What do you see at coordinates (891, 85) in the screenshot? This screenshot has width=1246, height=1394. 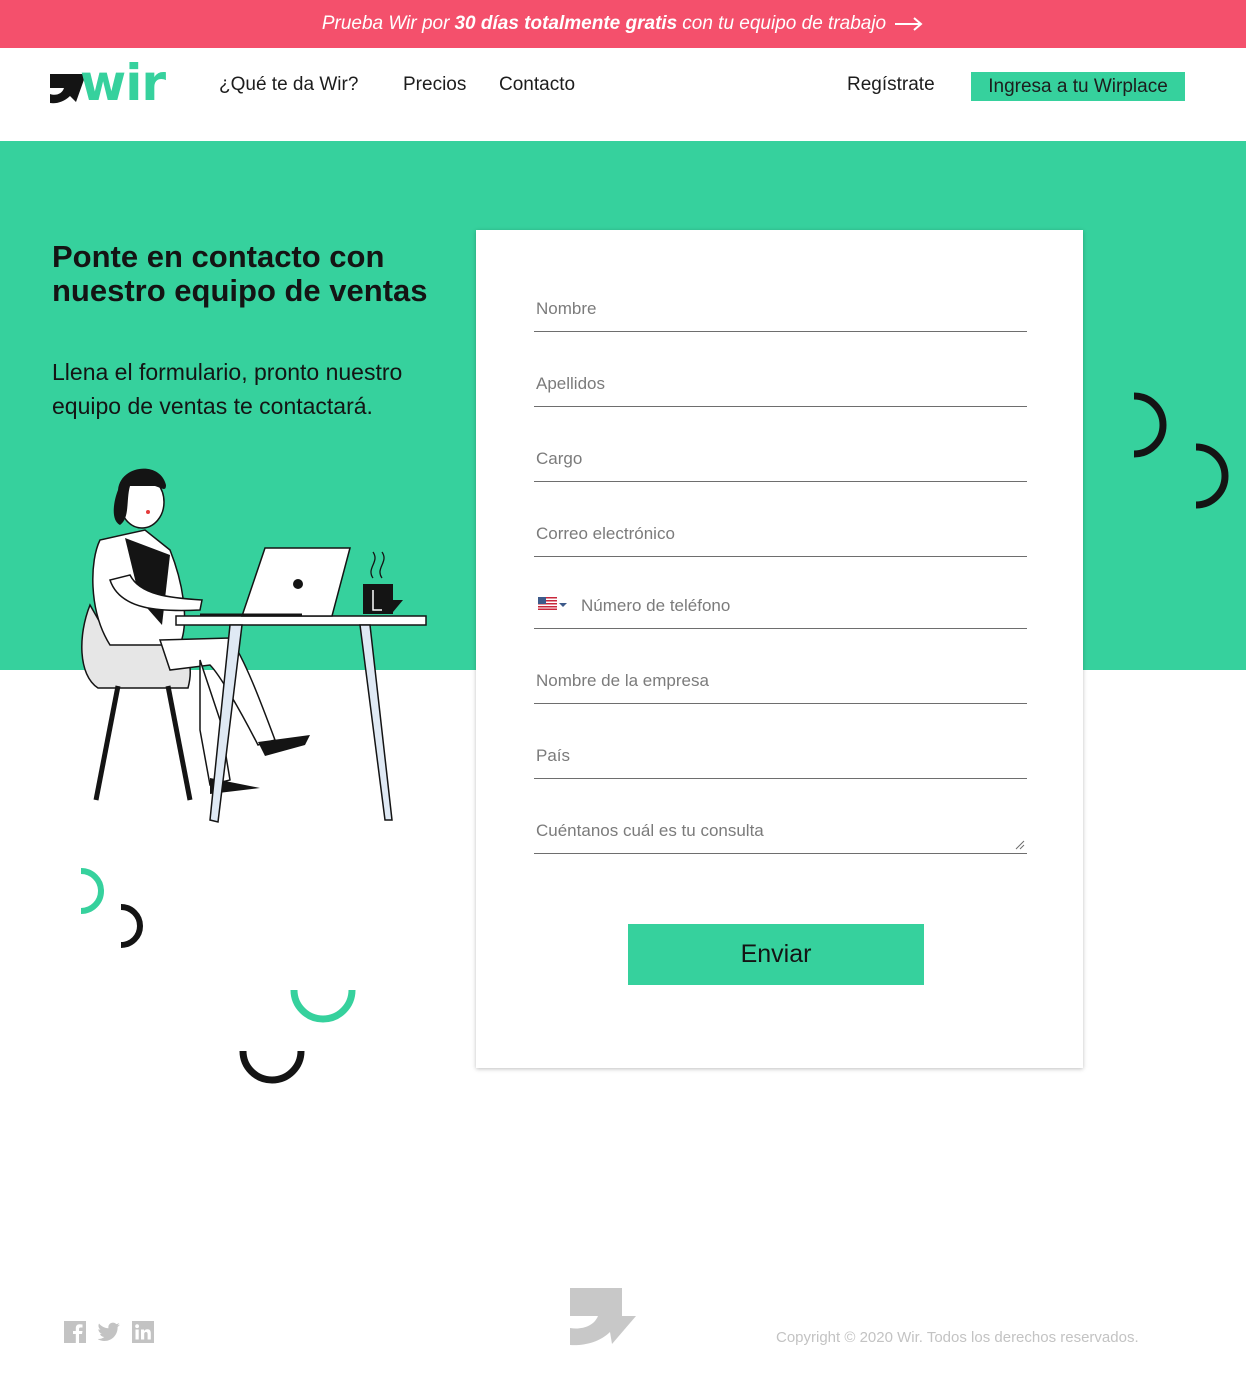 I see `register-link: Regístrate` at bounding box center [891, 85].